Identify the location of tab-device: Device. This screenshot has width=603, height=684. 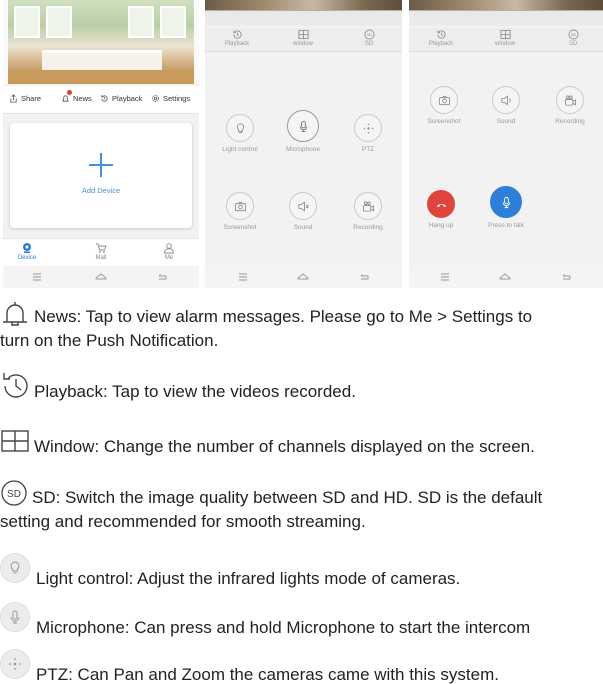
(27, 251).